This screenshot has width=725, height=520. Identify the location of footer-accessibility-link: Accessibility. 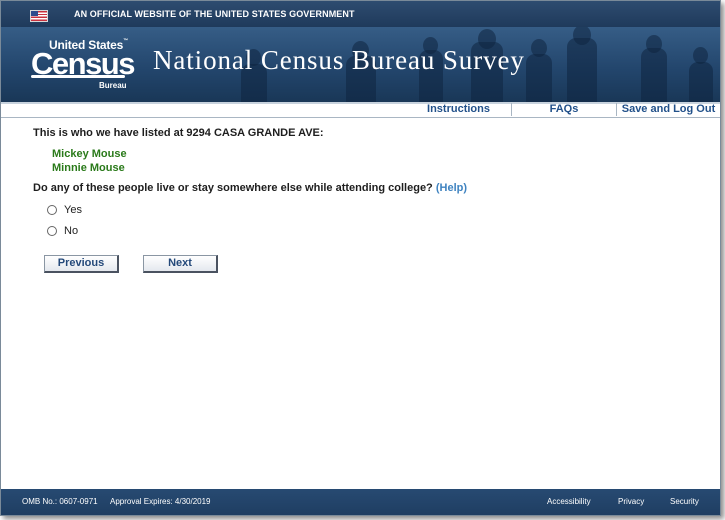
(569, 501).